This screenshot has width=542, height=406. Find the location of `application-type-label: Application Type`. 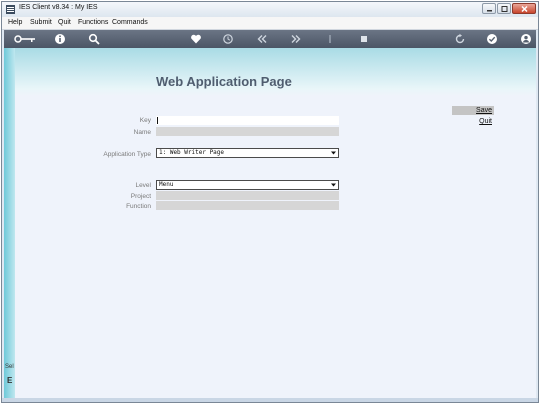

application-type-label: Application Type is located at coordinates (127, 154).